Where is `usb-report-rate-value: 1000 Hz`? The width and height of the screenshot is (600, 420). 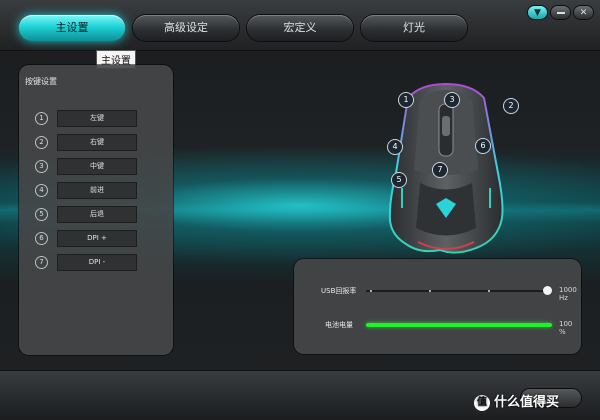
usb-report-rate-value: 1000 Hz is located at coordinates (568, 294).